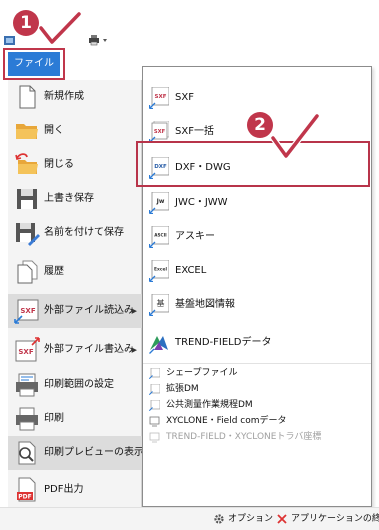 The width and height of the screenshot is (379, 530). Describe the element at coordinates (244, 437) in the screenshot. I see `submenu-traverse-label: TREND-FIELD・XYCLONEトラバ座標` at that location.